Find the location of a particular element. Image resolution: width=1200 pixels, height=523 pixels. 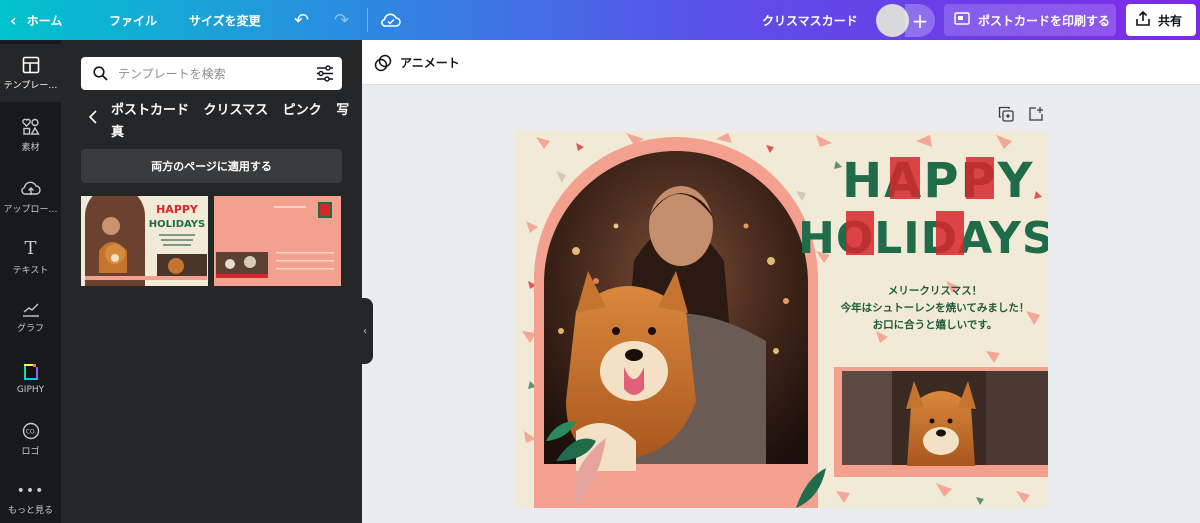

card-headline-happy: HAPPY is located at coordinates (938, 181).